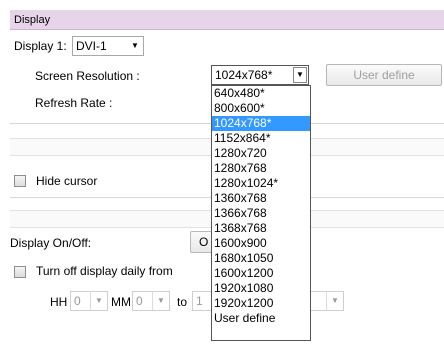 This screenshot has height=345, width=444. I want to click on resolution-option: 1360x768, so click(261, 198).